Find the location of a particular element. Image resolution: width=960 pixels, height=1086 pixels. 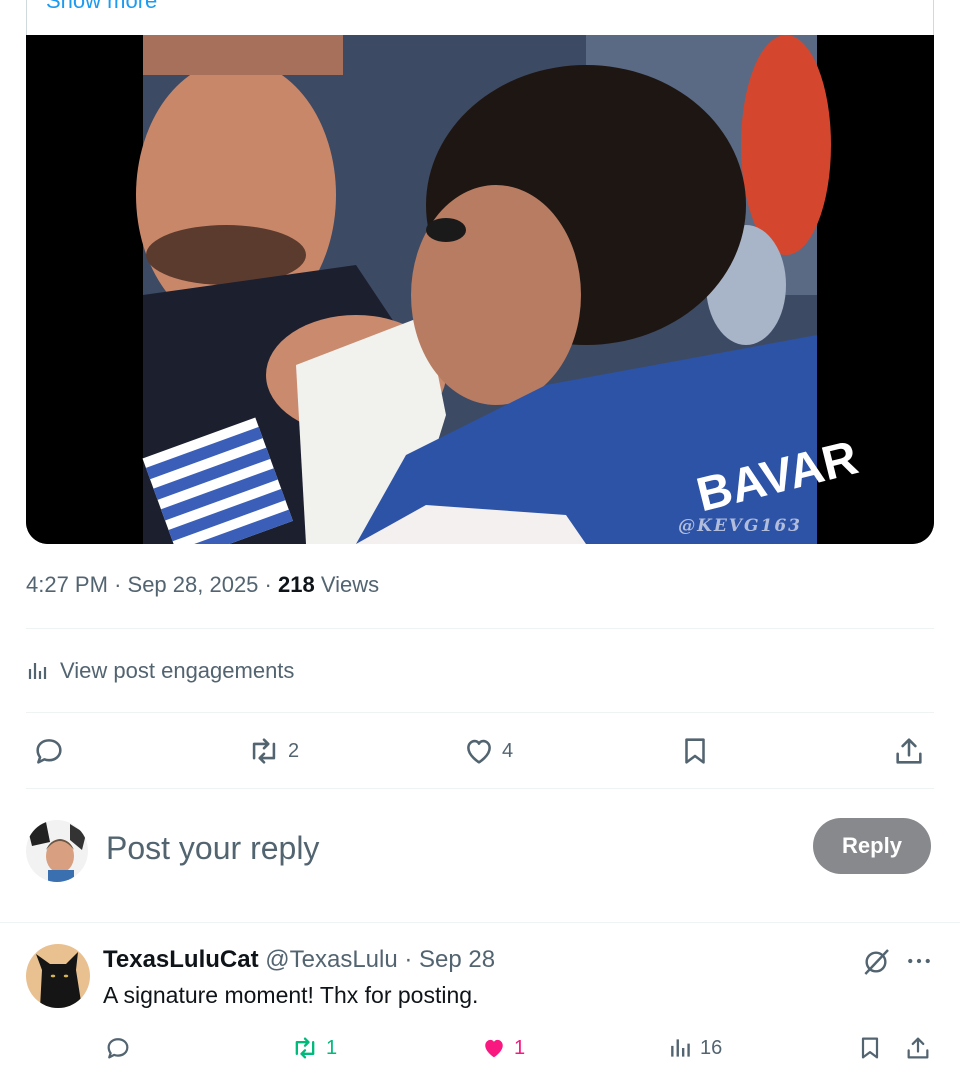

retweet-count: 2 is located at coordinates (294, 750).